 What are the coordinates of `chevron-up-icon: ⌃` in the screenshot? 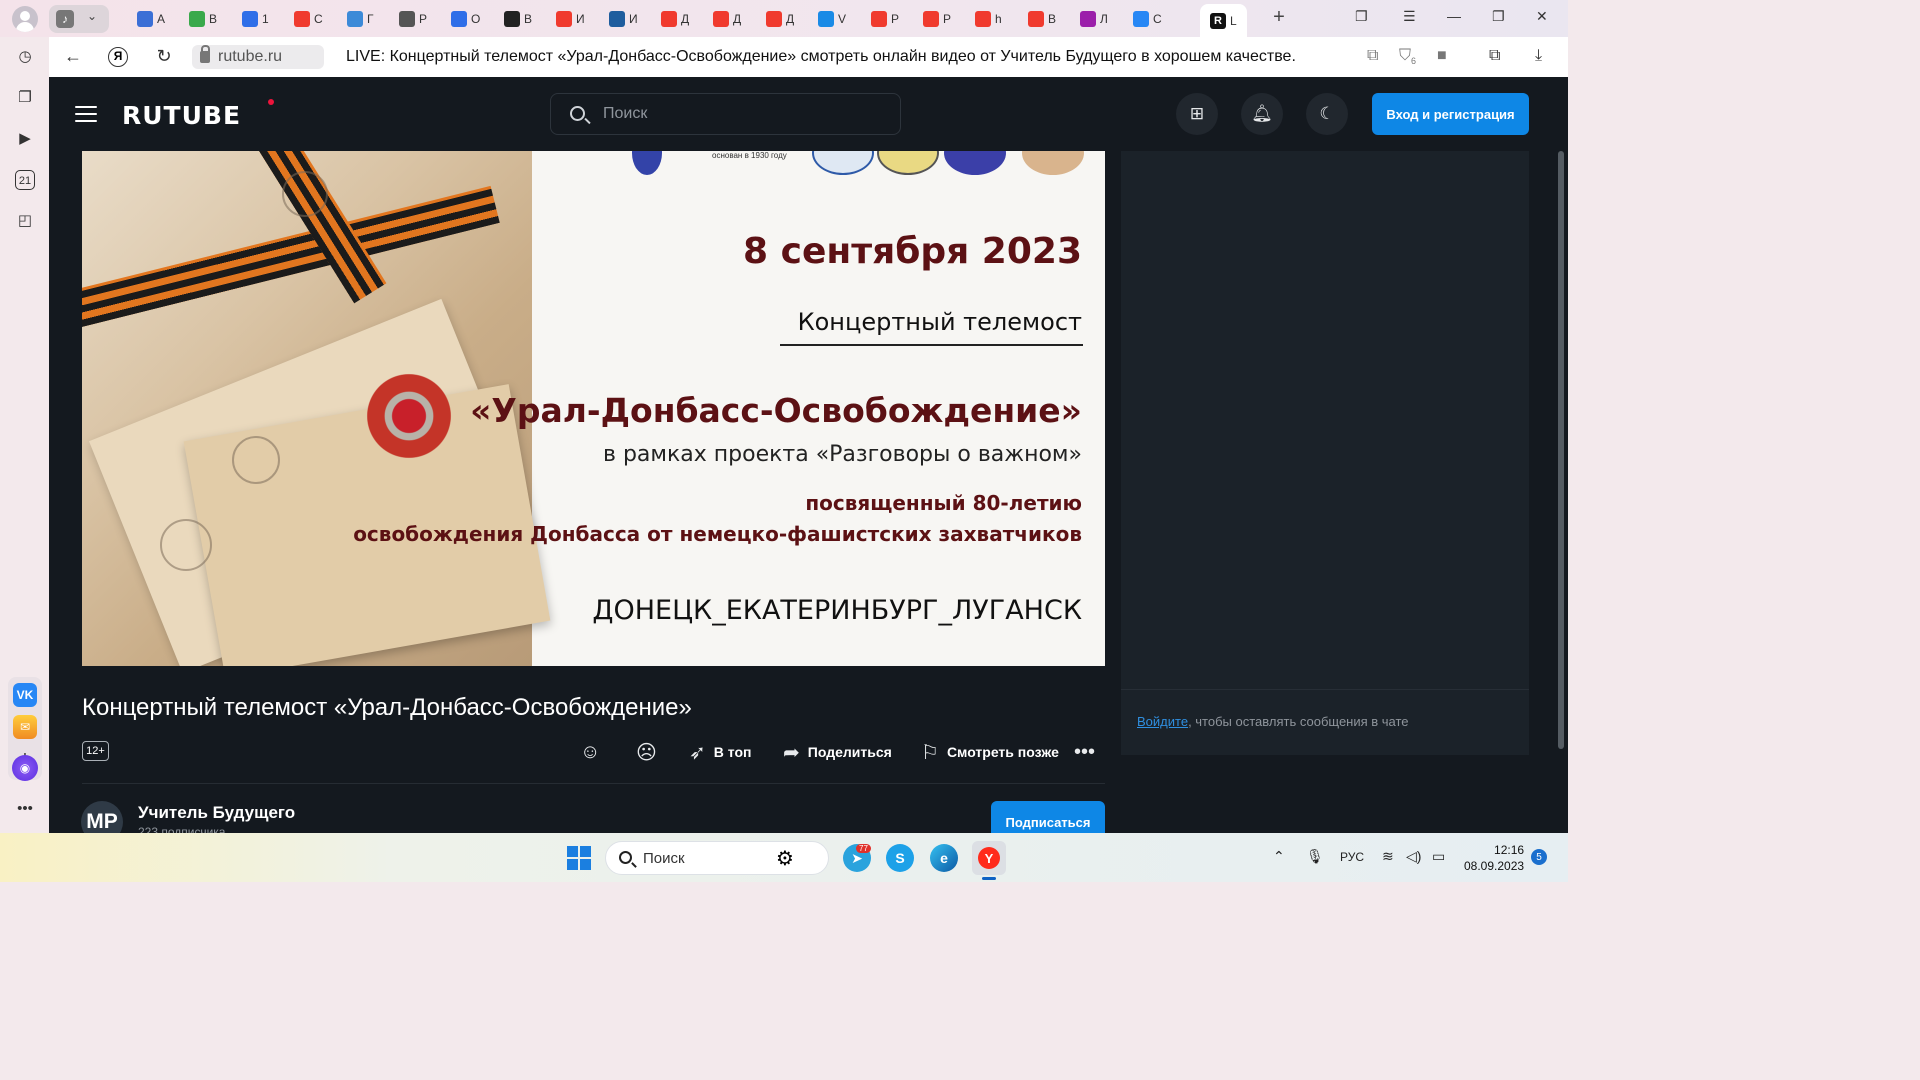 It's located at (1279, 856).